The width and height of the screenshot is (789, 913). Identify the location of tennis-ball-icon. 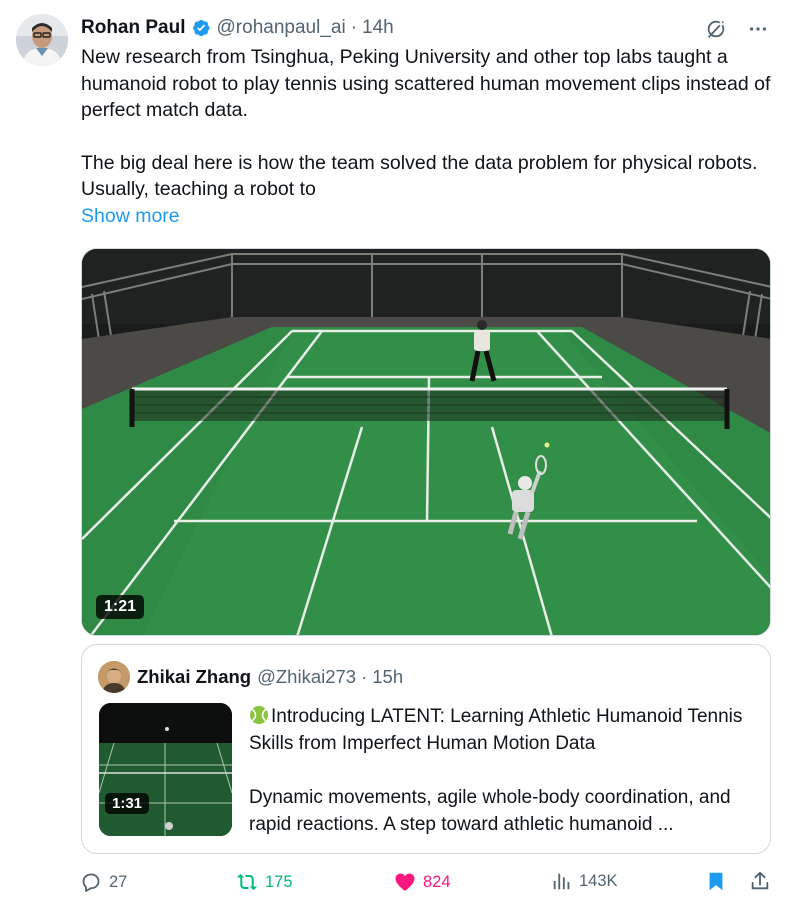
(259, 715).